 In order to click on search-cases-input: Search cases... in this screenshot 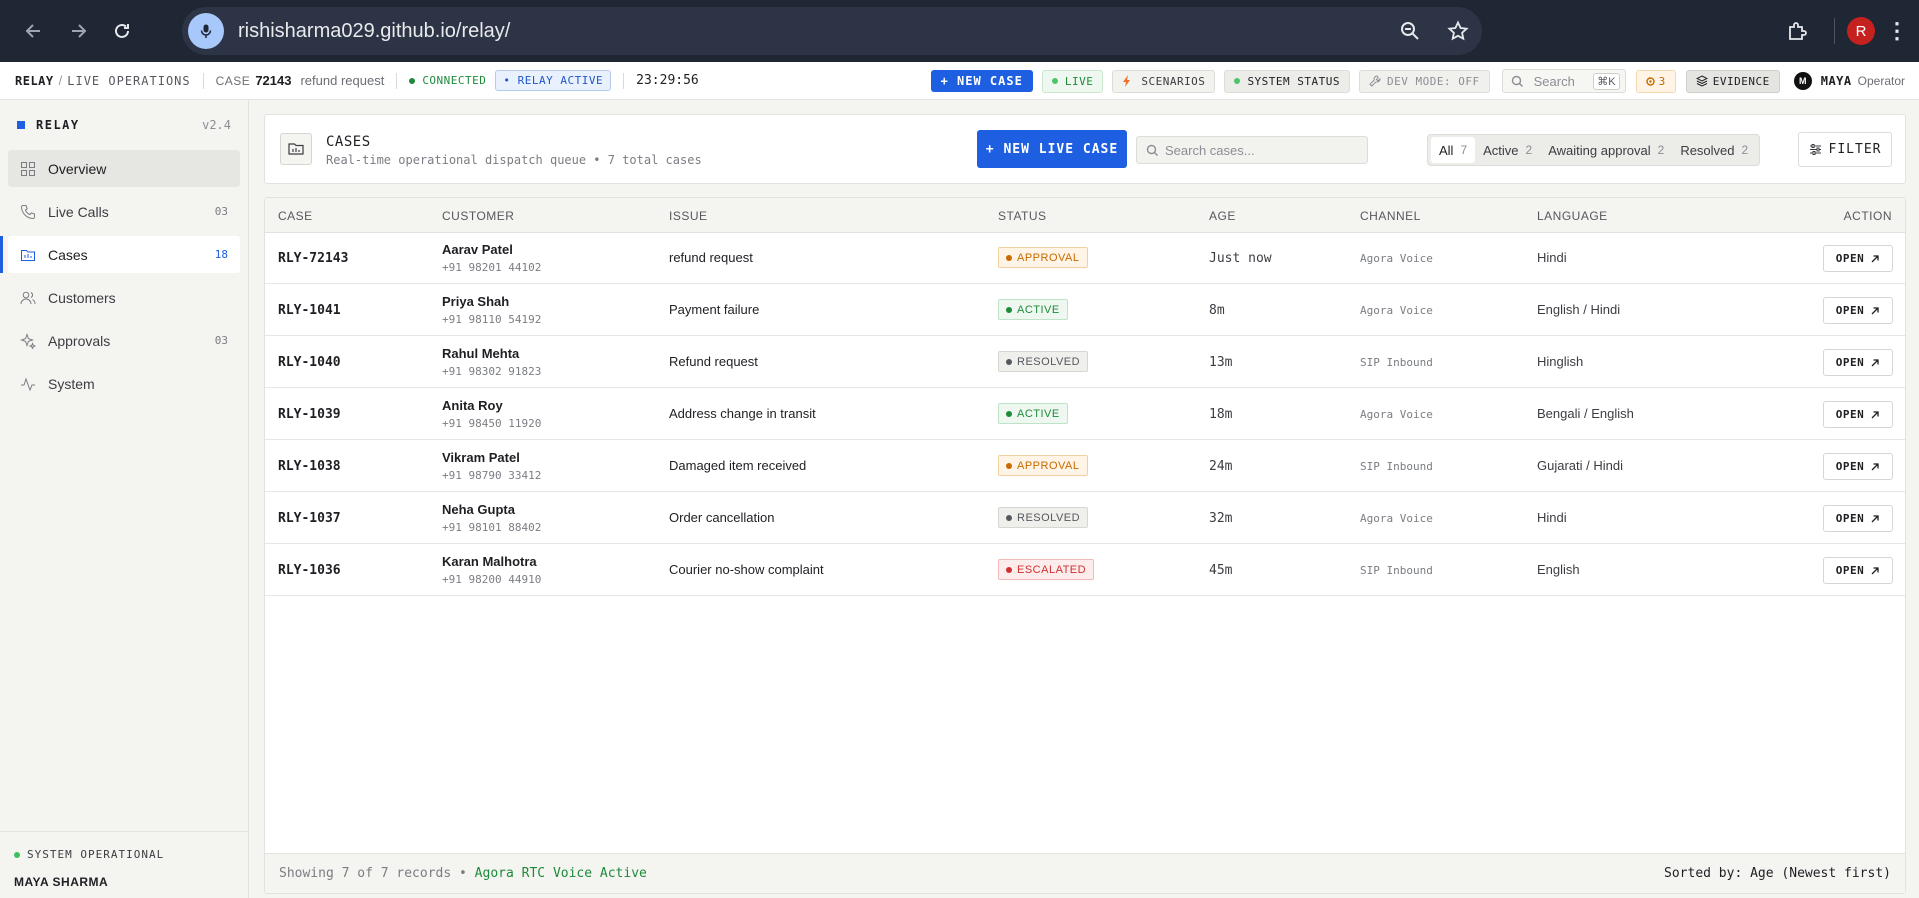, I will do `click(1252, 150)`.